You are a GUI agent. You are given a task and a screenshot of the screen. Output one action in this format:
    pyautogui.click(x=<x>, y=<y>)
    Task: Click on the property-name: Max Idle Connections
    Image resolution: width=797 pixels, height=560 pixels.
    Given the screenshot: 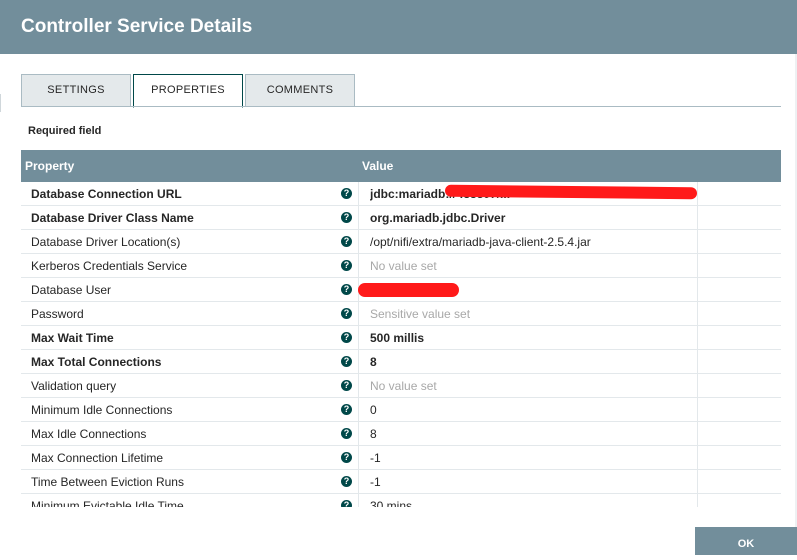 What is the action you would take?
    pyautogui.click(x=89, y=434)
    